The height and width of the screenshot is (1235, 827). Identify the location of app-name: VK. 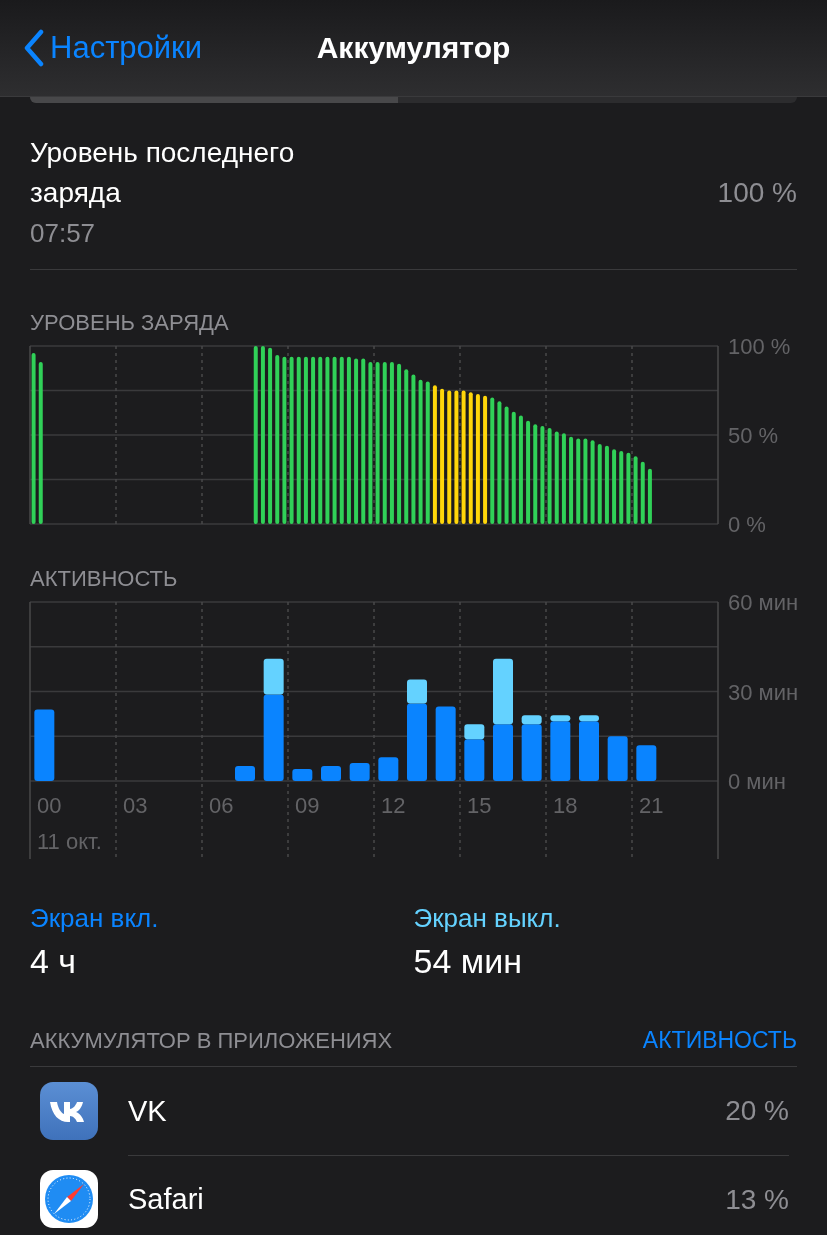
(147, 1111).